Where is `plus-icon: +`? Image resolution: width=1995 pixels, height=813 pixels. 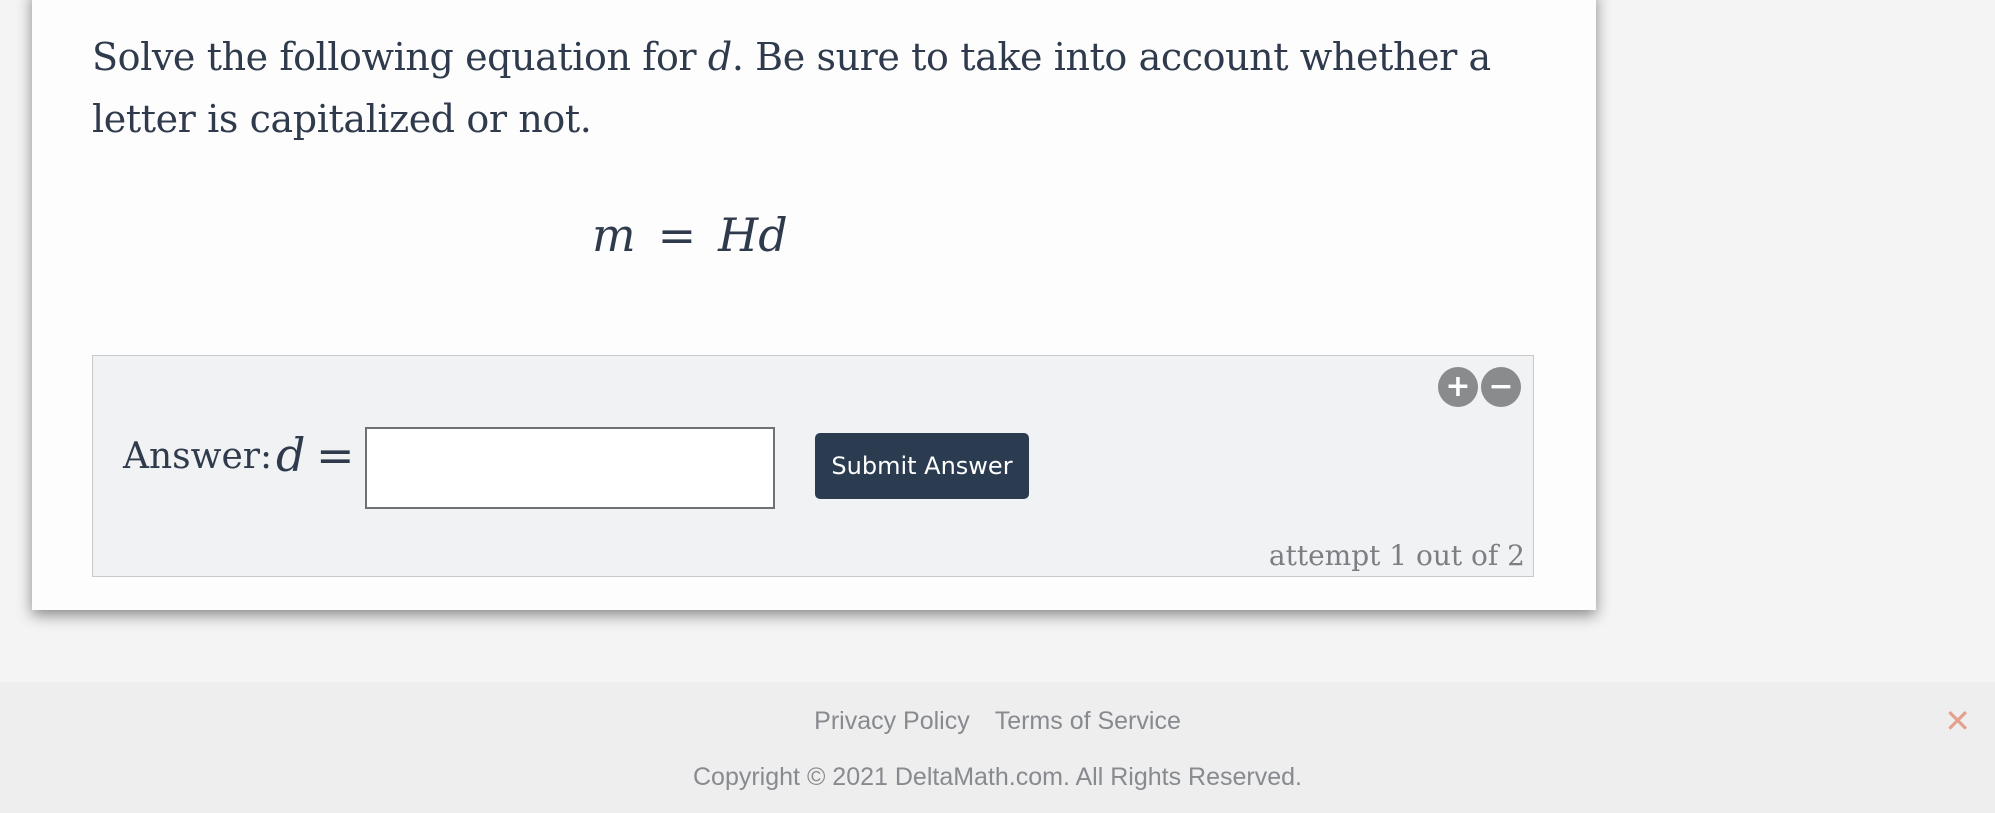
plus-icon: + is located at coordinates (1458, 387).